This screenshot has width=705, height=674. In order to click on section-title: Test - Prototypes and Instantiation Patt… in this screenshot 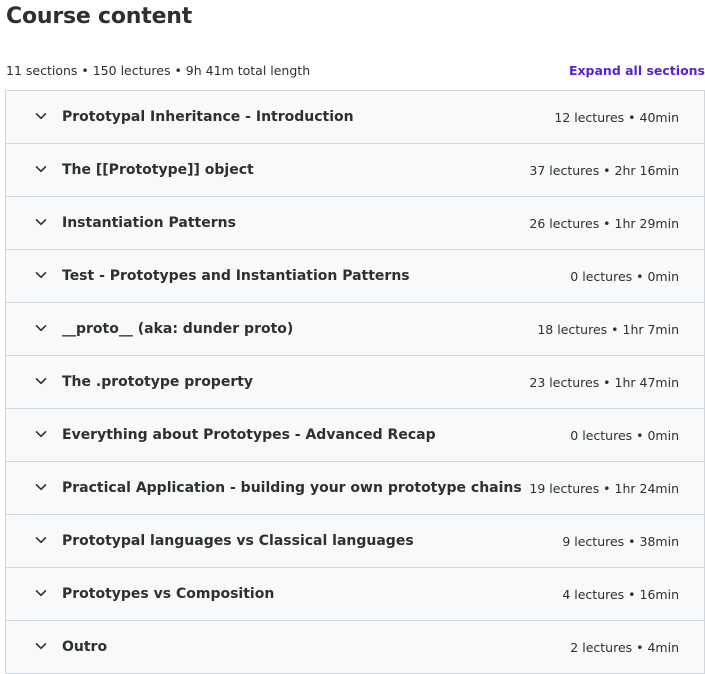, I will do `click(236, 276)`.